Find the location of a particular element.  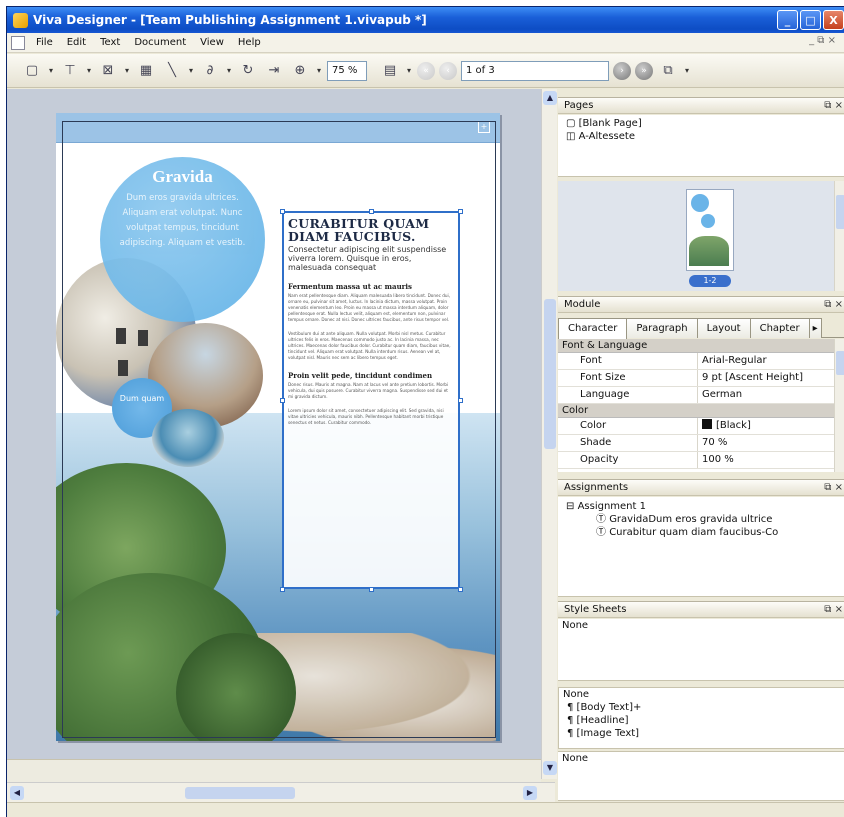

property-row: Opacity 100 % is located at coordinates (697, 460).